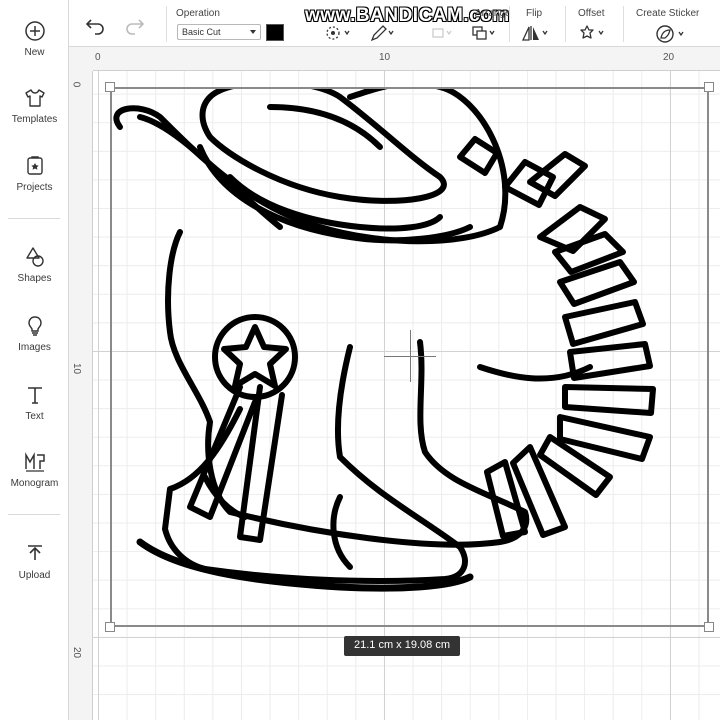 The height and width of the screenshot is (720, 720). What do you see at coordinates (198, 13) in the screenshot?
I see `operation-label: Operation` at bounding box center [198, 13].